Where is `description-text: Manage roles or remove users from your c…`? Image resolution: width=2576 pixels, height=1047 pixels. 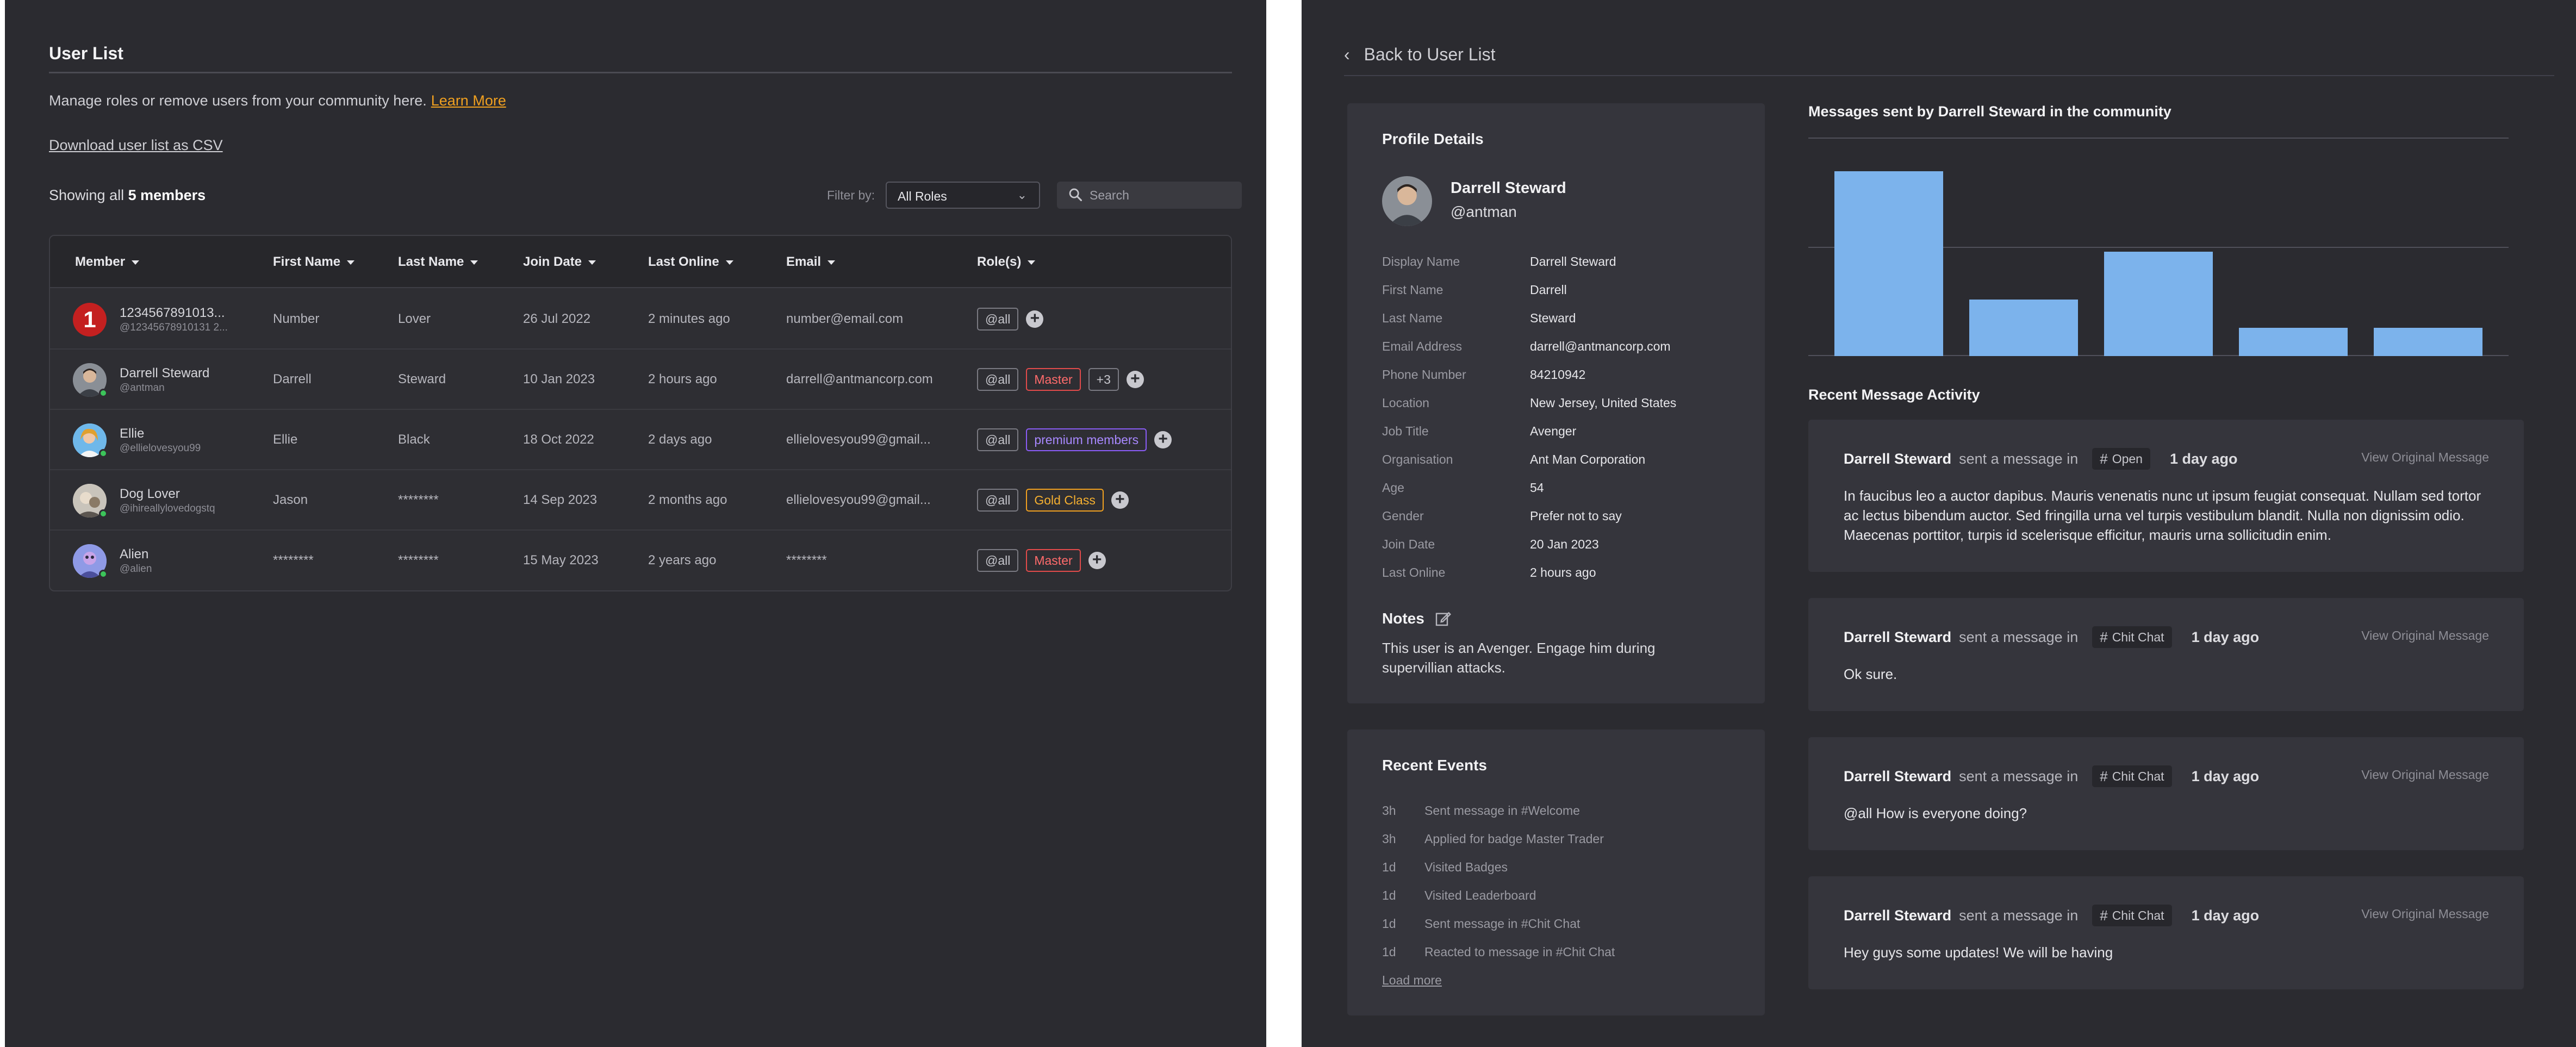 description-text: Manage roles or remove users from your c… is located at coordinates (238, 100).